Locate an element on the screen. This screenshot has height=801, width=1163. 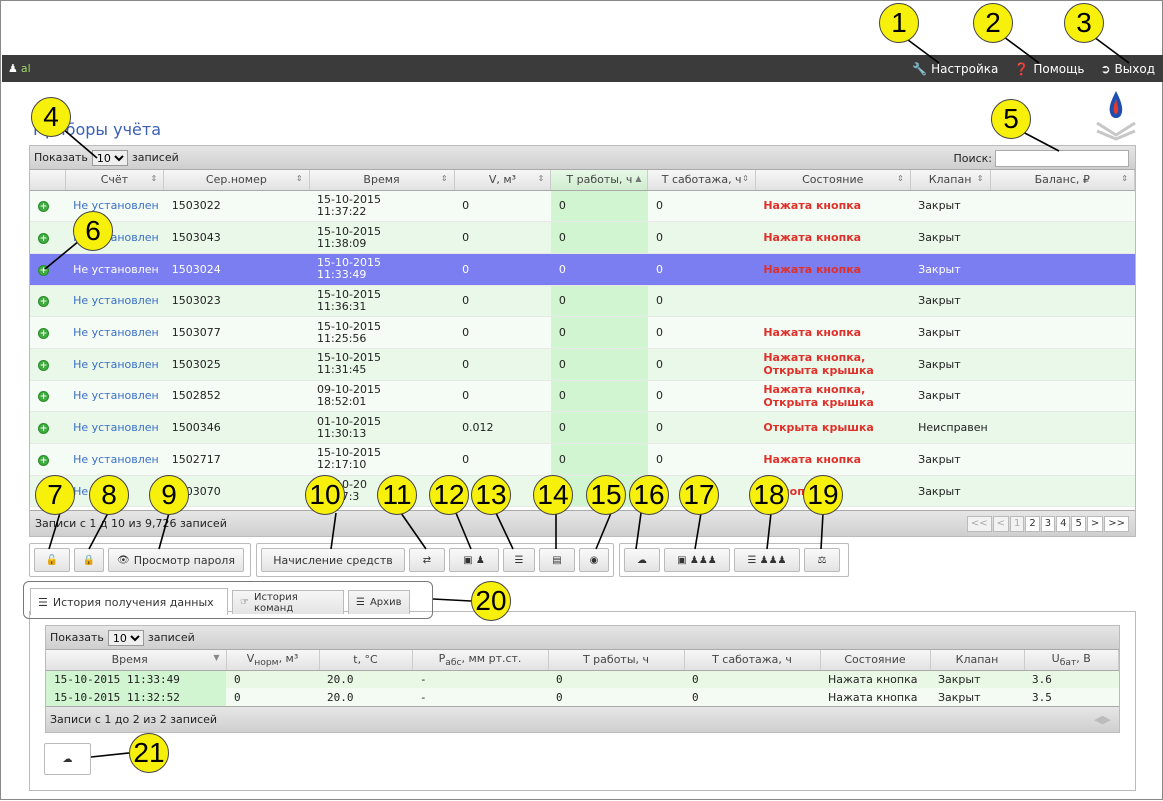
current-user: ♟ al is located at coordinates (19, 68).